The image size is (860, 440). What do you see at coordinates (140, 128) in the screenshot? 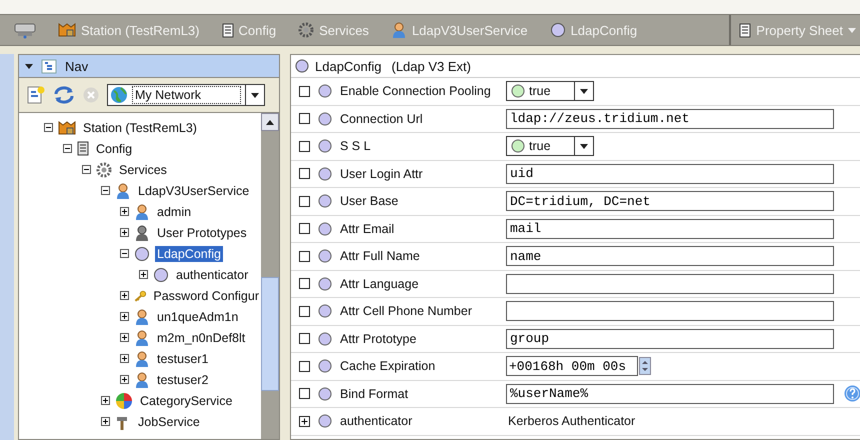
I see `tree-item: Station (TestRemL3)` at bounding box center [140, 128].